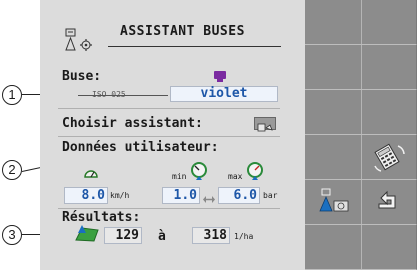 The width and height of the screenshot is (417, 270). I want to click on assistant-label: Choisir assistant:, so click(132, 123).